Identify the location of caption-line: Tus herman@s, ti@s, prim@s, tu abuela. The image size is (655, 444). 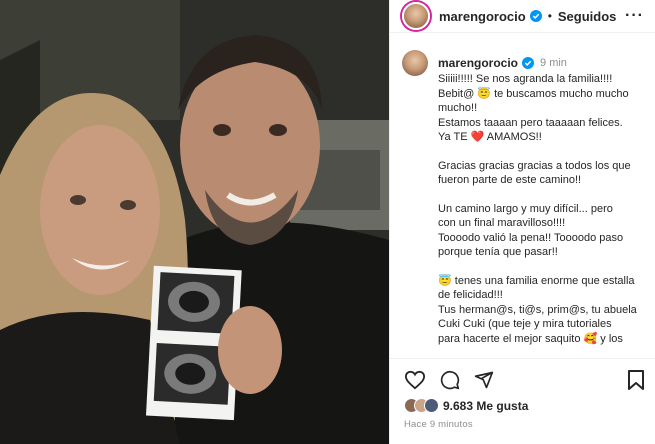
(537, 309).